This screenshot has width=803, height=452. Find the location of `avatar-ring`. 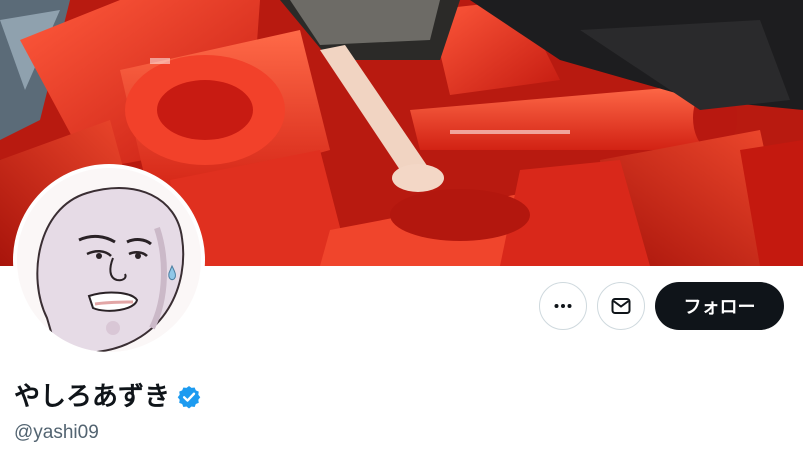

avatar-ring is located at coordinates (109, 260).